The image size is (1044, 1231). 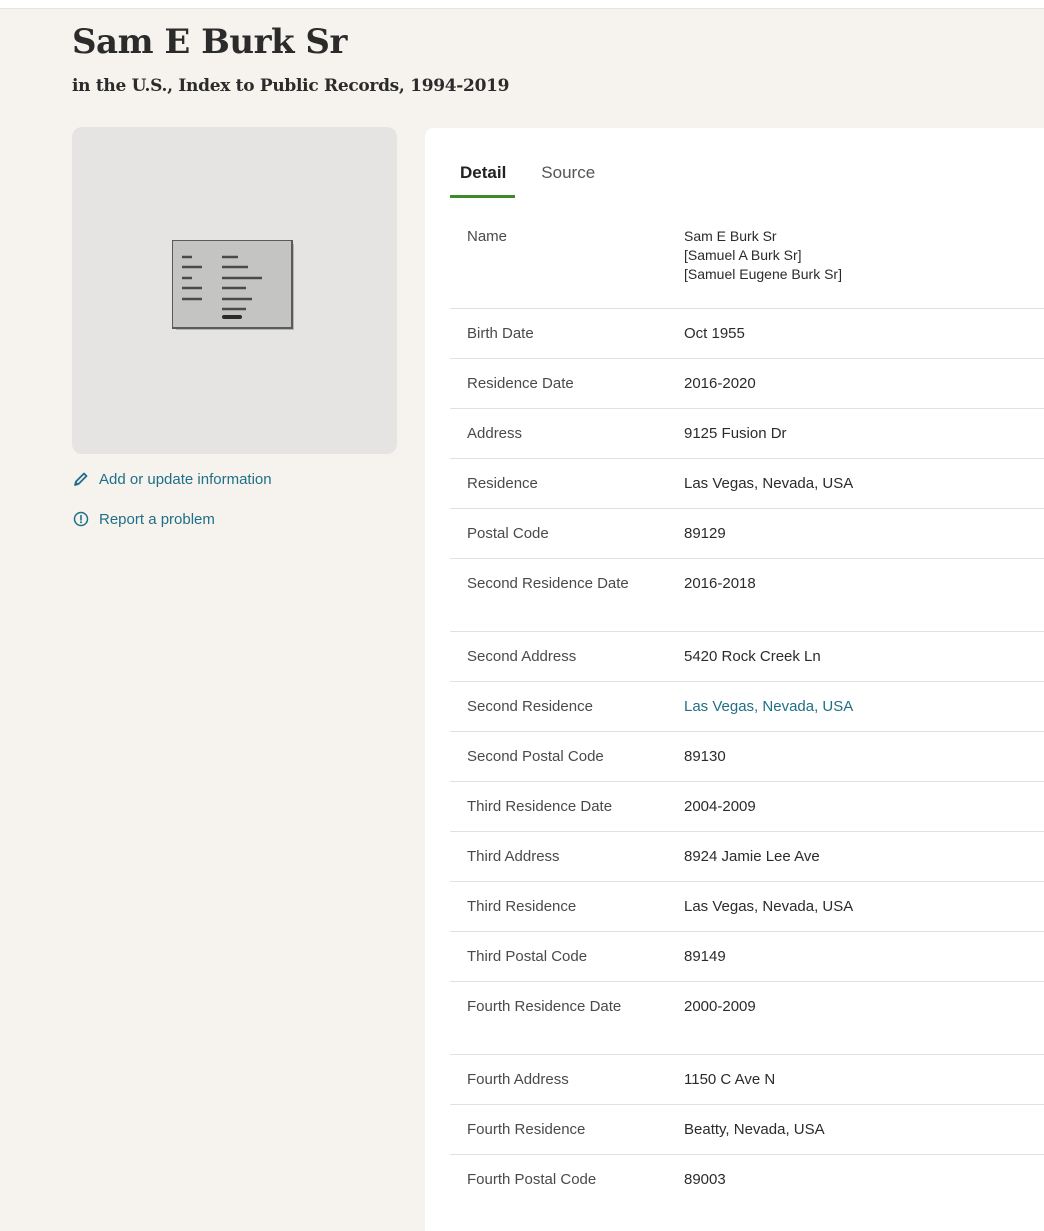 I want to click on row-label: Third Residence Date, so click(x=540, y=806).